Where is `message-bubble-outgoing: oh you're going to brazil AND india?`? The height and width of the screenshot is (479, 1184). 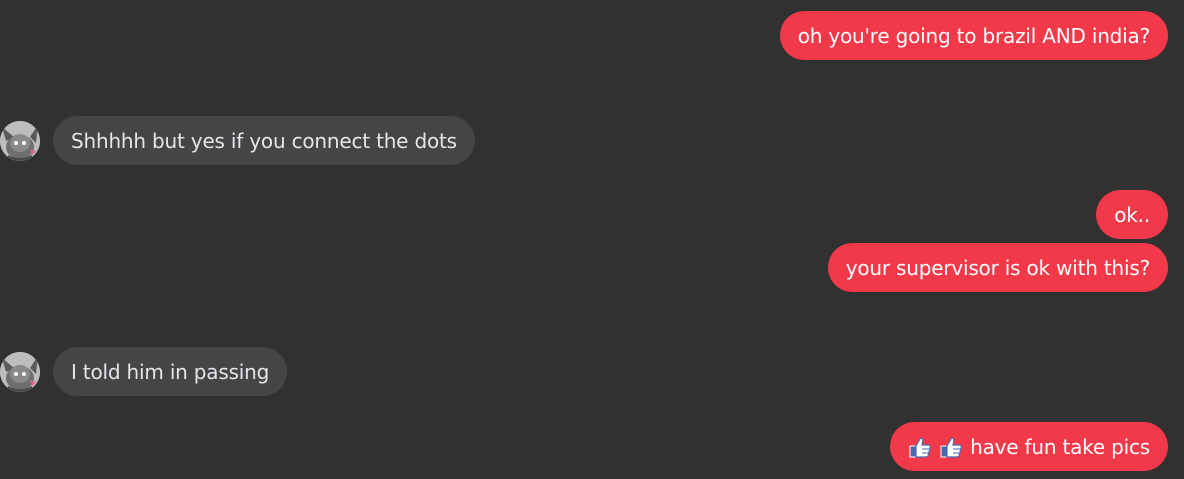 message-bubble-outgoing: oh you're going to brazil AND india? is located at coordinates (973, 35).